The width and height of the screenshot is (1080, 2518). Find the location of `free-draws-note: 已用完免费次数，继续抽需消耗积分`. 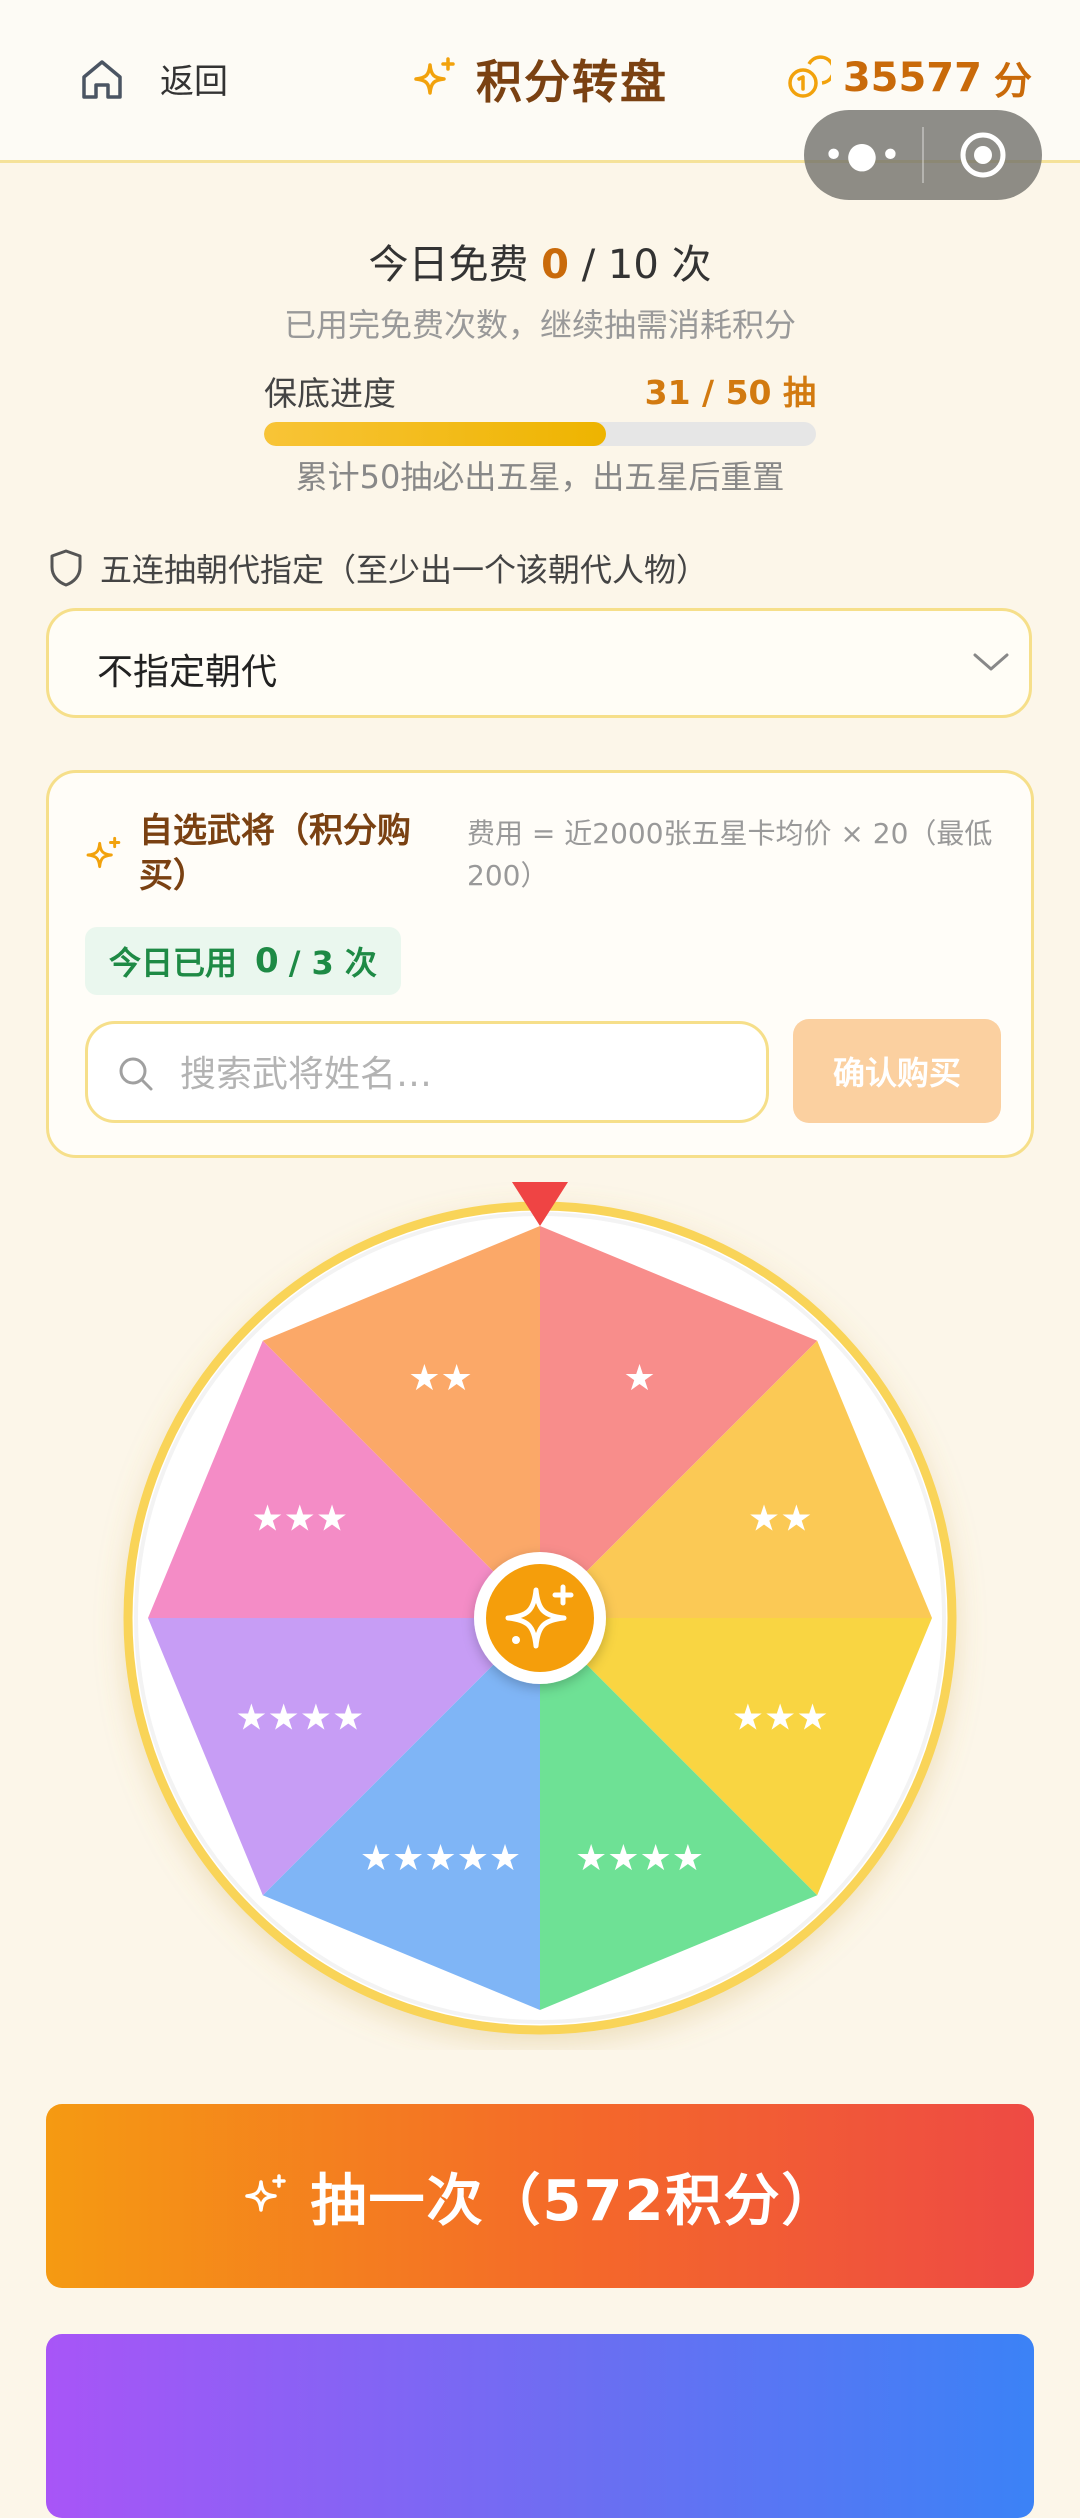

free-draws-note: 已用完免费次数，继续抽需消耗积分 is located at coordinates (539, 325).